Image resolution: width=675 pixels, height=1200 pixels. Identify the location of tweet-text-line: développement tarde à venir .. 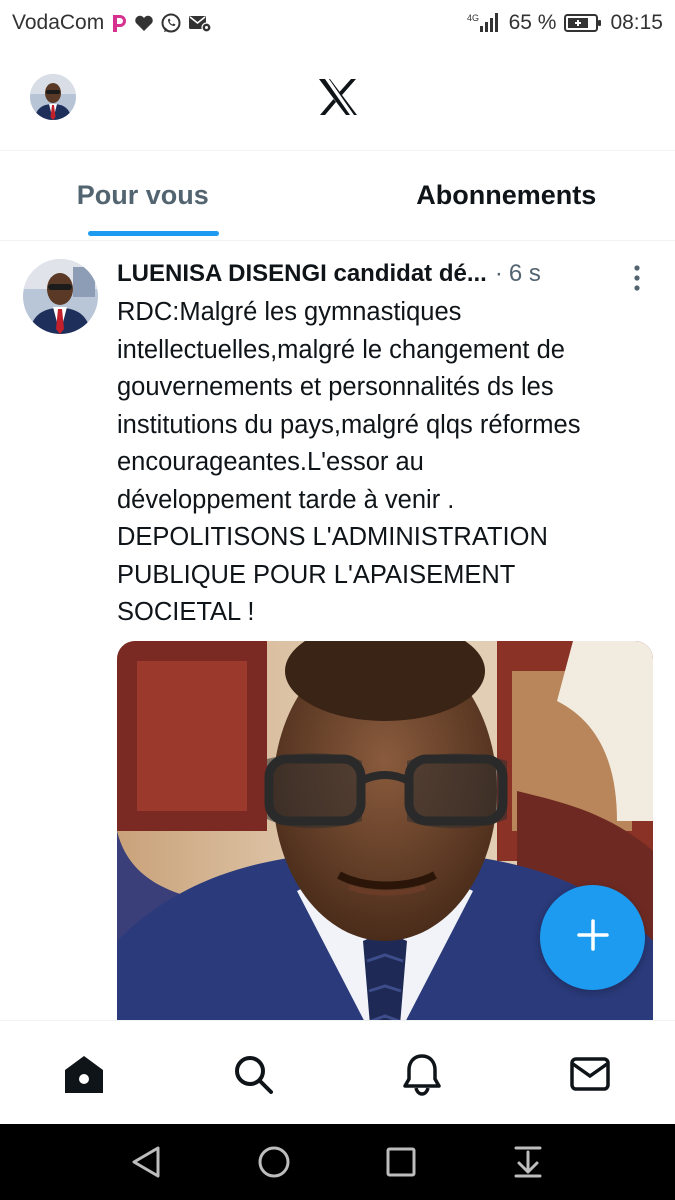
(286, 499).